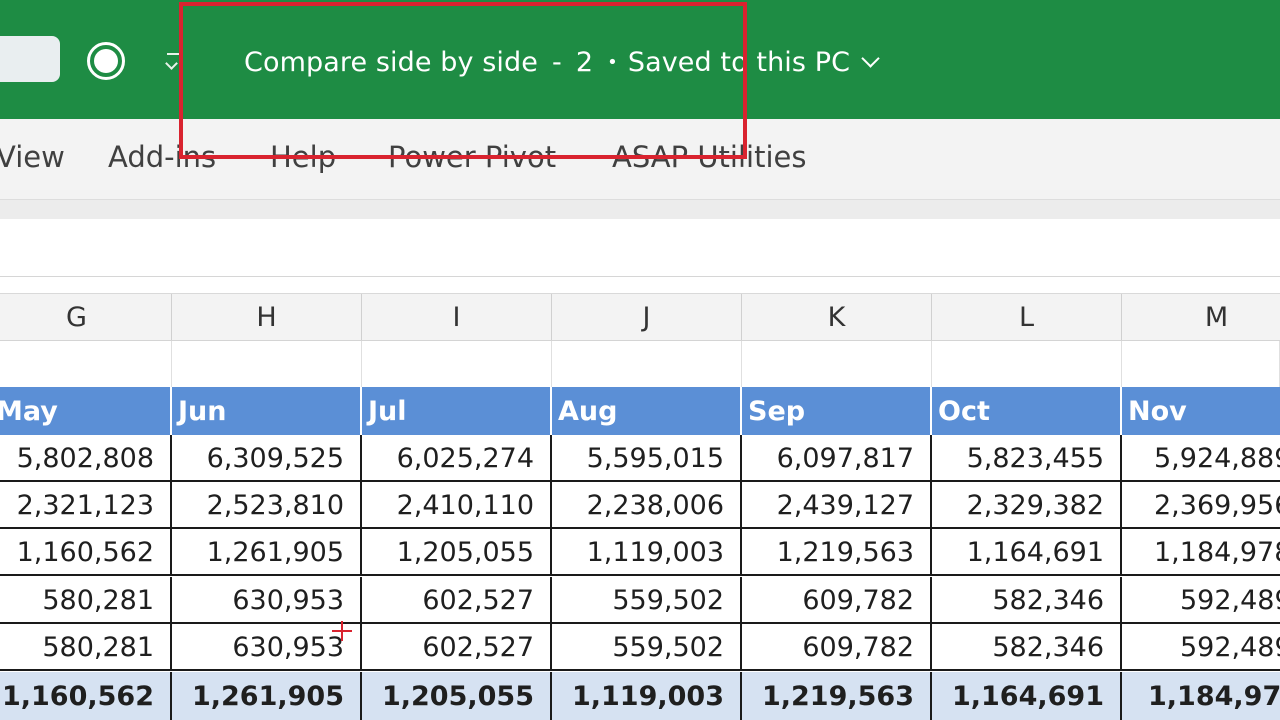  What do you see at coordinates (267, 696) in the screenshot?
I see `total-cell: 1,261,905` at bounding box center [267, 696].